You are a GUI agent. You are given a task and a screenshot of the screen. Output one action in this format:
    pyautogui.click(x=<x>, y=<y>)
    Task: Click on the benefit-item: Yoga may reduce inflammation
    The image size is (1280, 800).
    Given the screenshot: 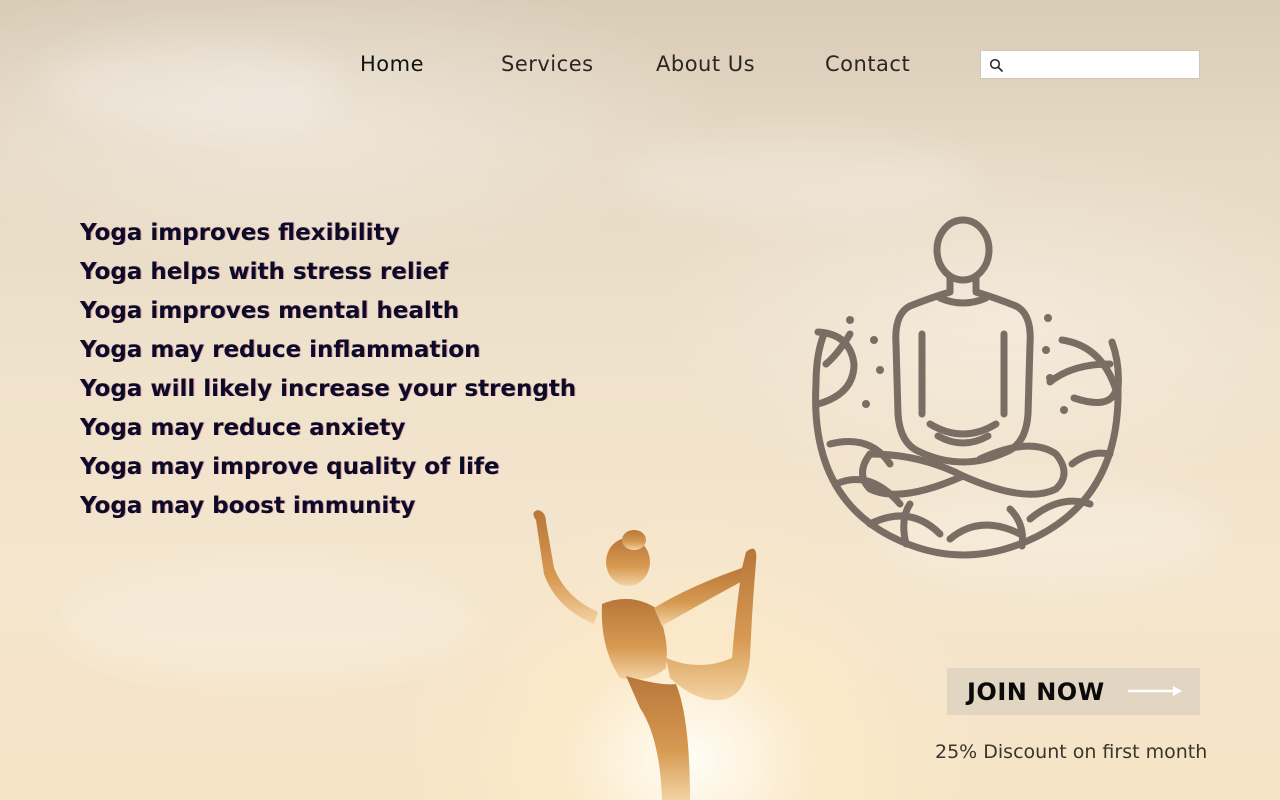 What is the action you would take?
    pyautogui.click(x=280, y=350)
    